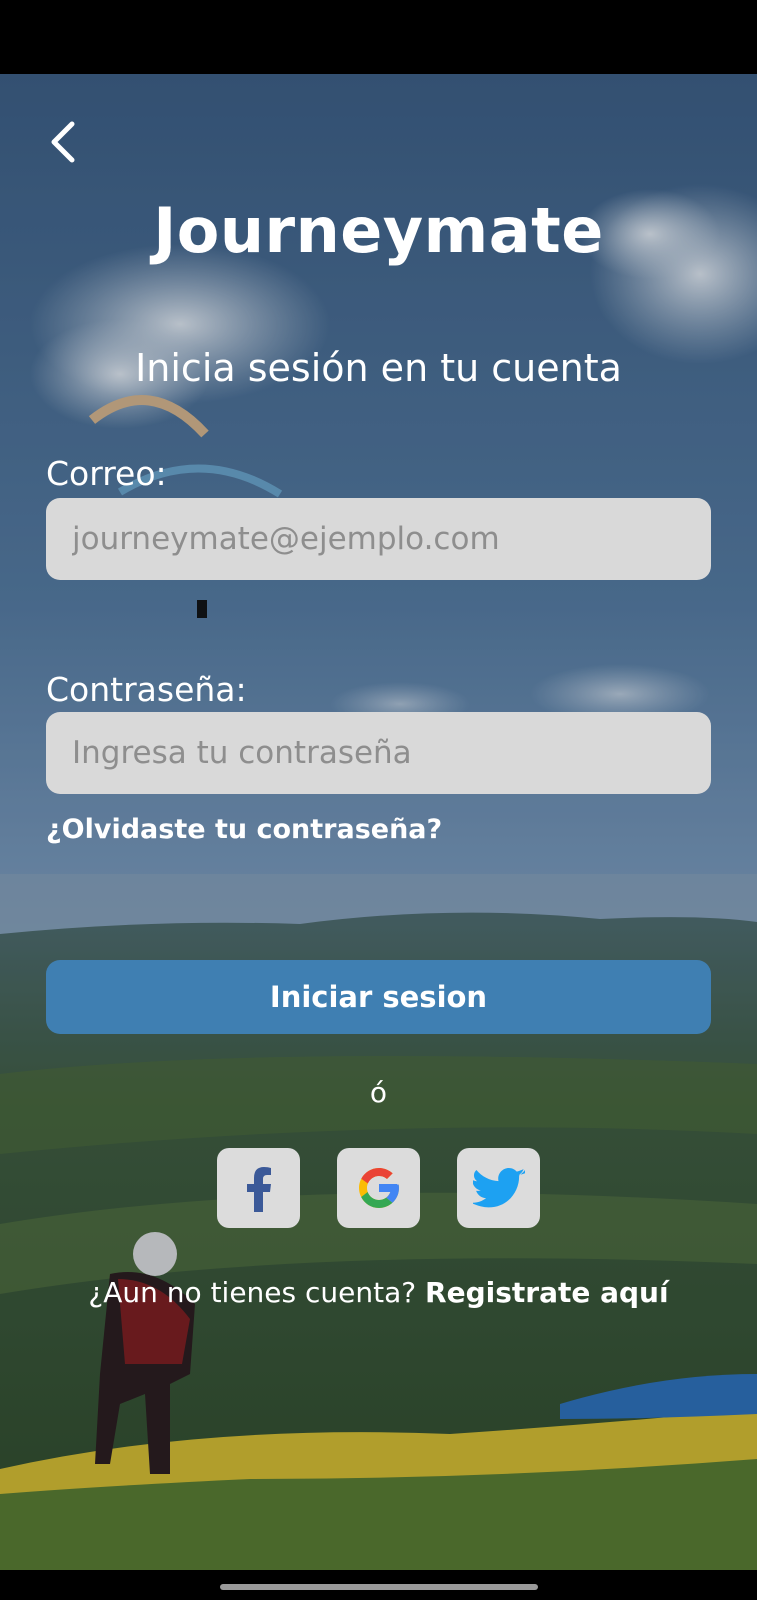 Image resolution: width=757 pixels, height=1600 pixels. I want to click on google-login-button, so click(378, 1188).